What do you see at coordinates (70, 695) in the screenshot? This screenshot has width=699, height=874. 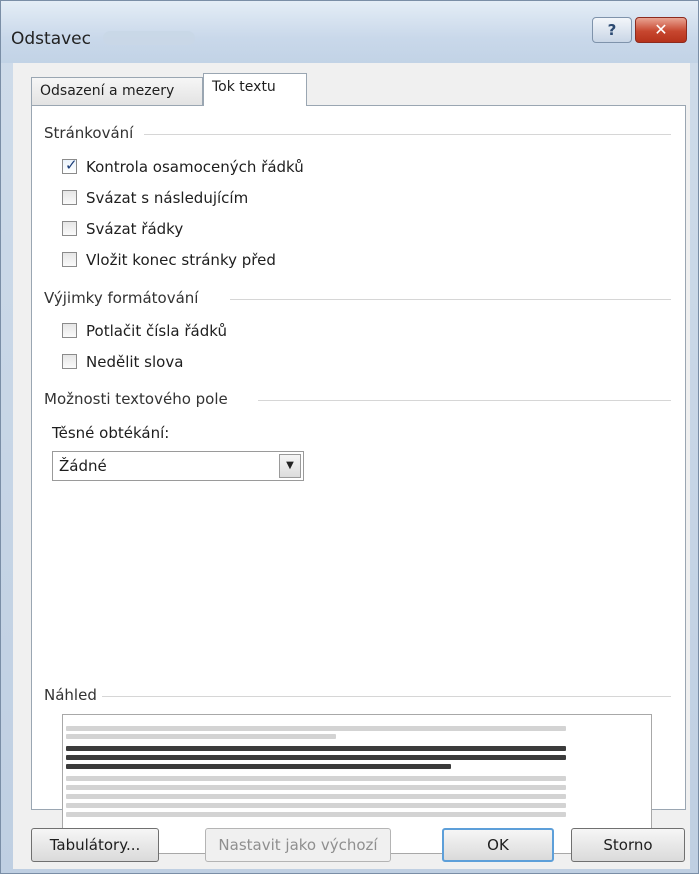 I see `section-title-preview: Náhled` at bounding box center [70, 695].